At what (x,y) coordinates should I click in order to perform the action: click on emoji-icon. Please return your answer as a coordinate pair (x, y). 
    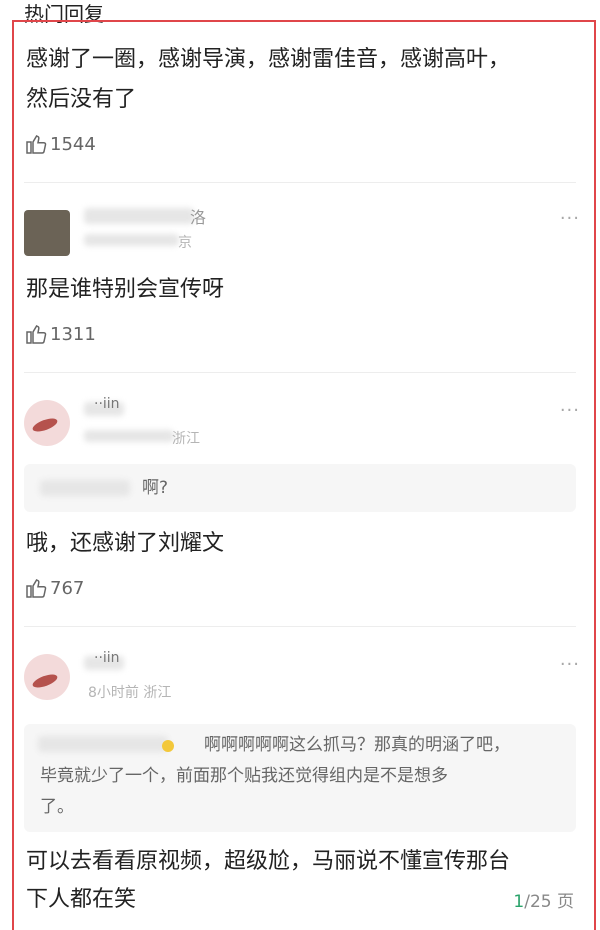
    Looking at the image, I should click on (168, 746).